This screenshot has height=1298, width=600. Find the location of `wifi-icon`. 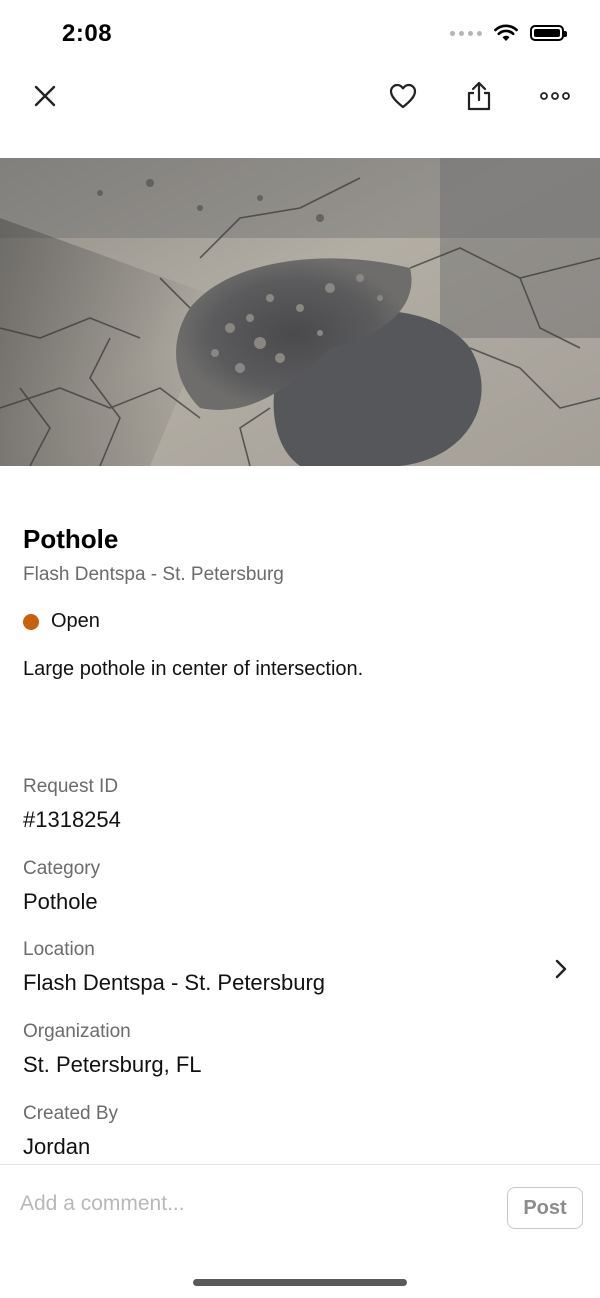

wifi-icon is located at coordinates (506, 32).